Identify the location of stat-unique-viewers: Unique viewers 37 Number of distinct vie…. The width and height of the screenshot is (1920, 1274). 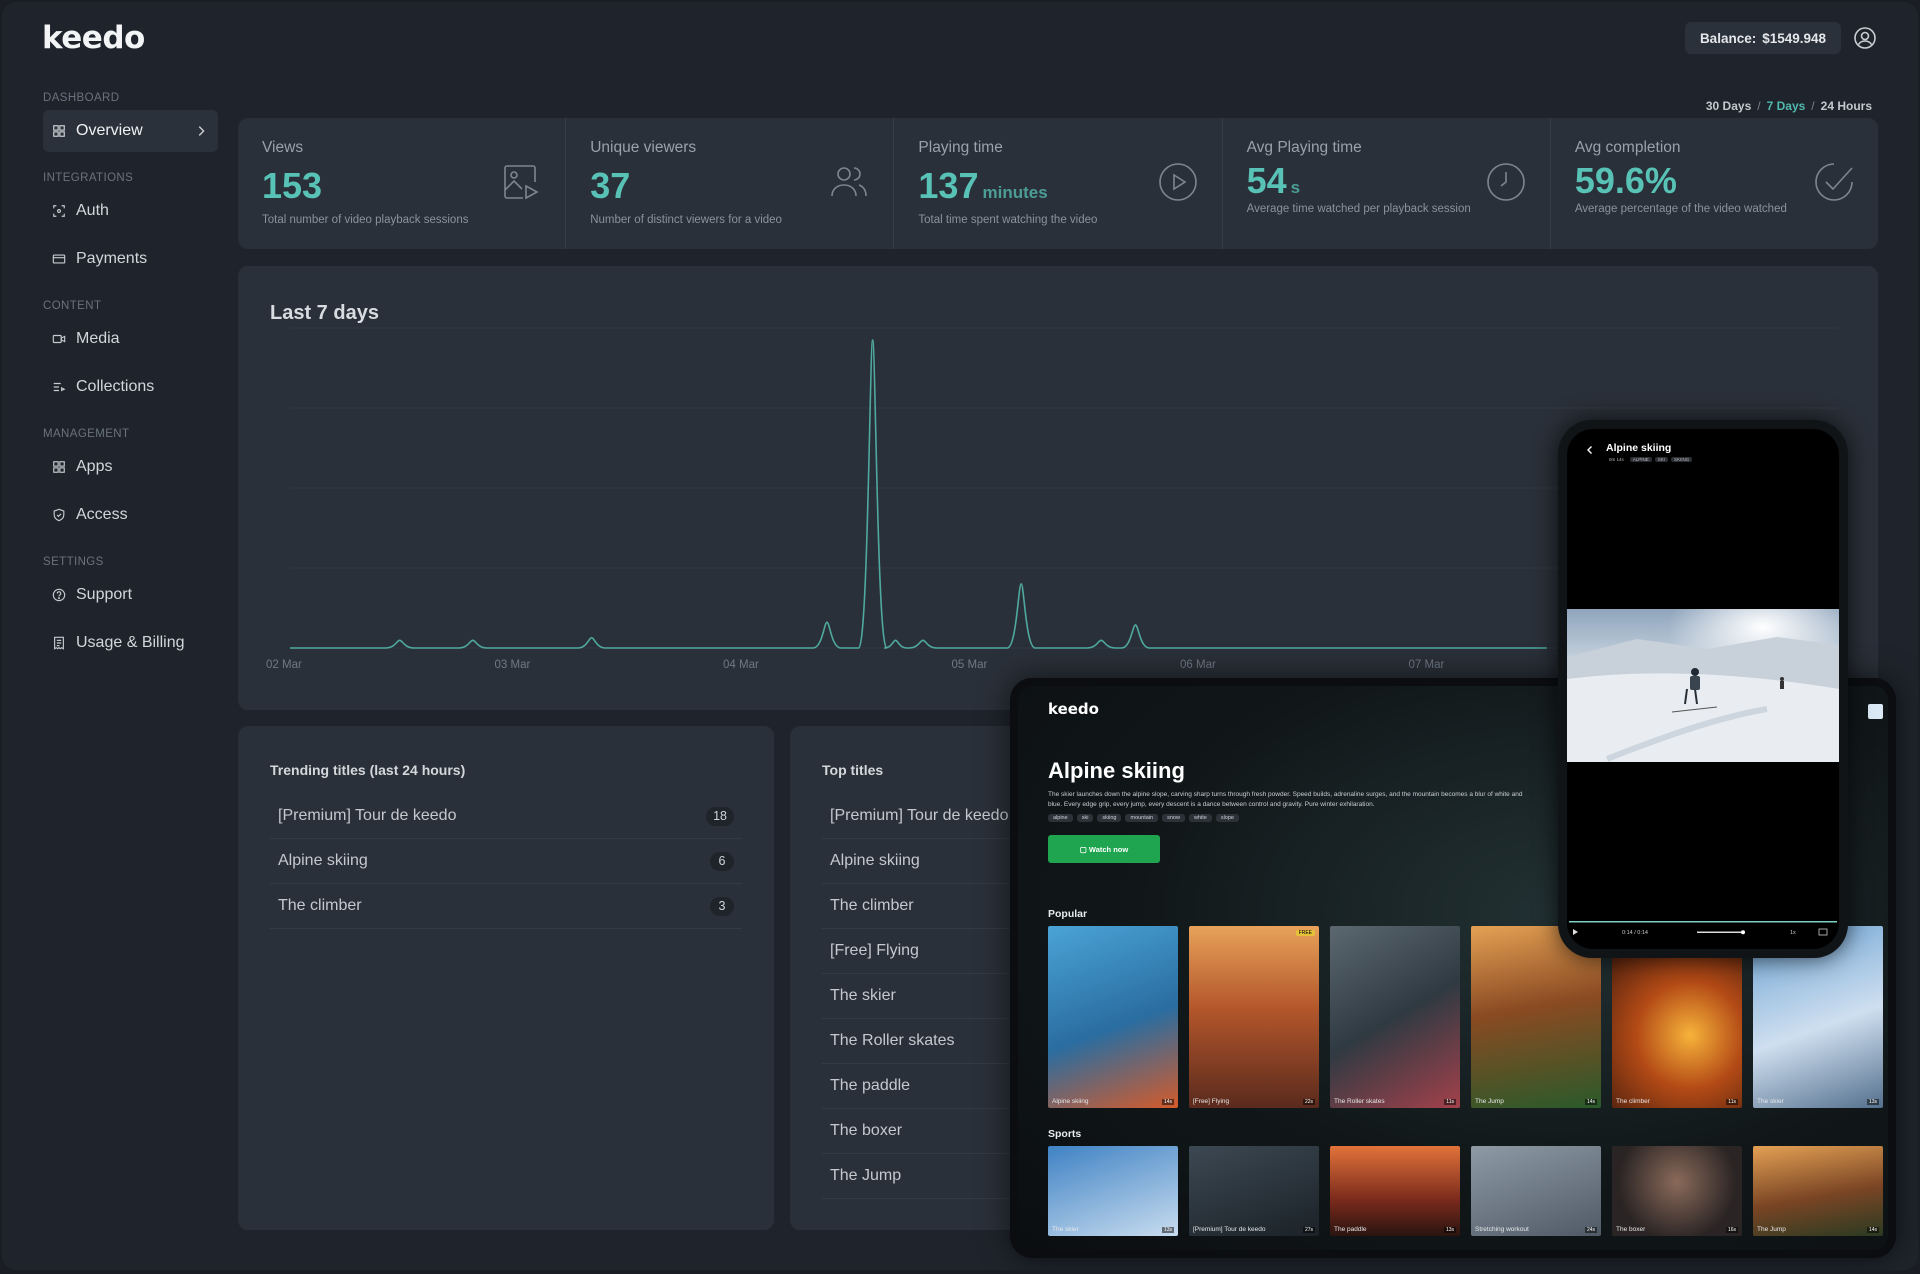
(730, 183).